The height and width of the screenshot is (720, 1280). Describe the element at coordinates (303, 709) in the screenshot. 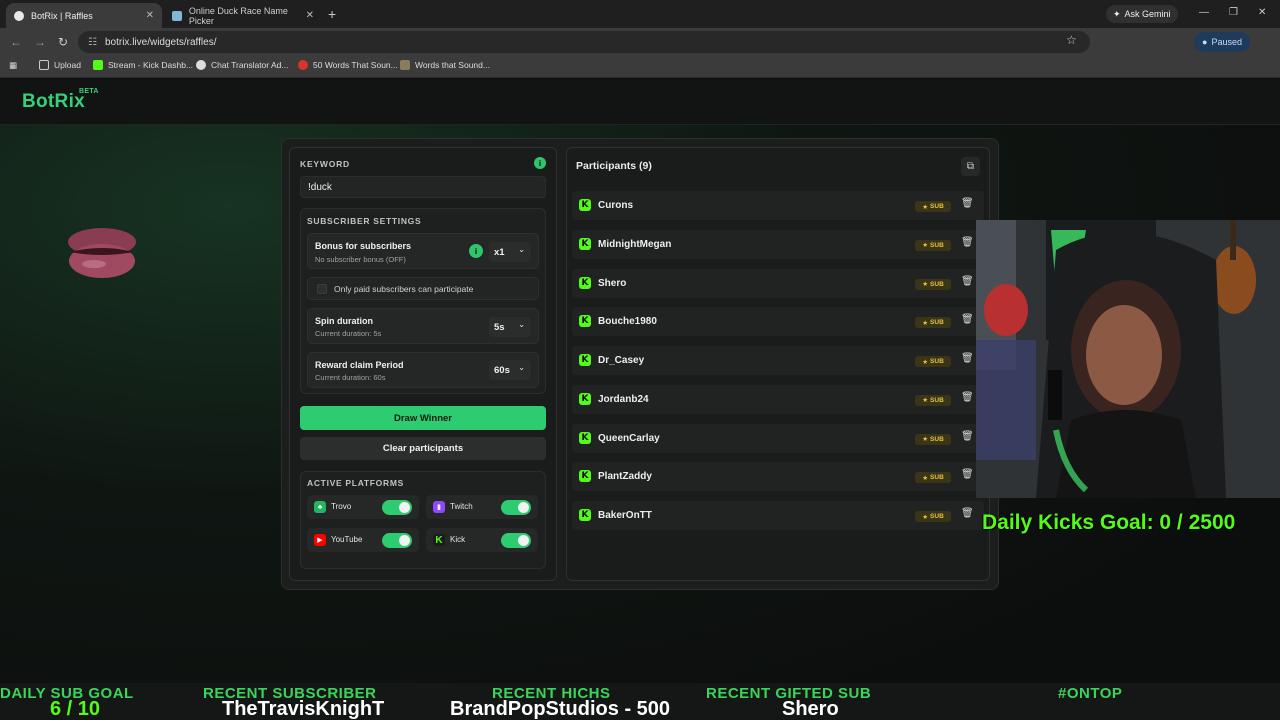

I see `ticker-value-recent-subscriber: TheTravisKnighT` at that location.